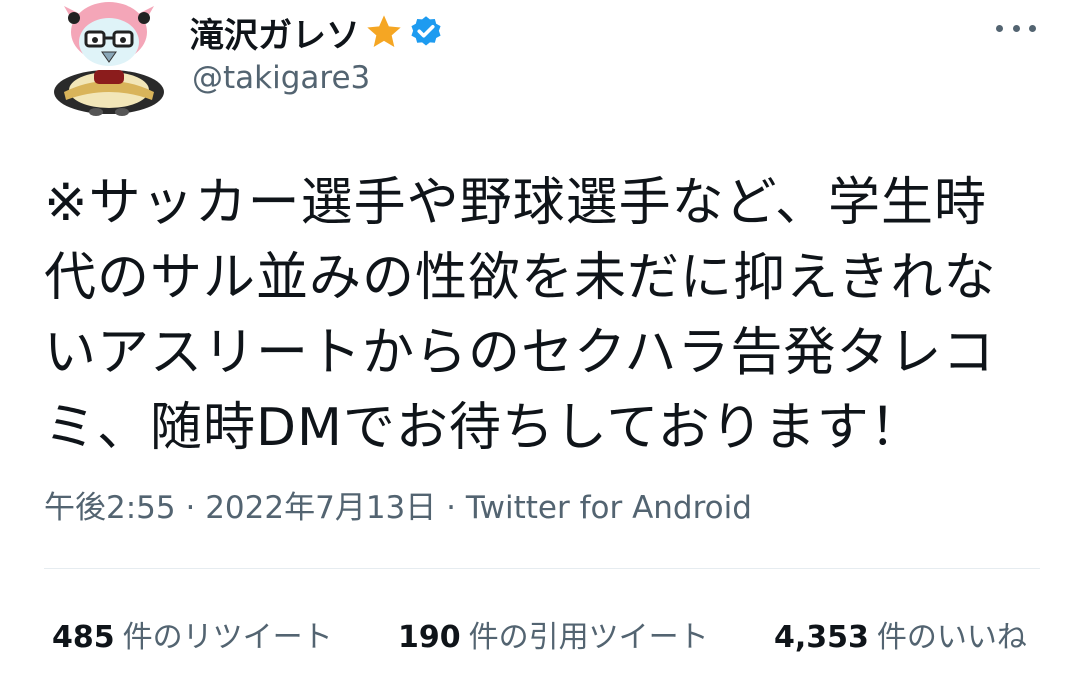 The height and width of the screenshot is (698, 1080). I want to click on quotes-count: 190, so click(429, 637).